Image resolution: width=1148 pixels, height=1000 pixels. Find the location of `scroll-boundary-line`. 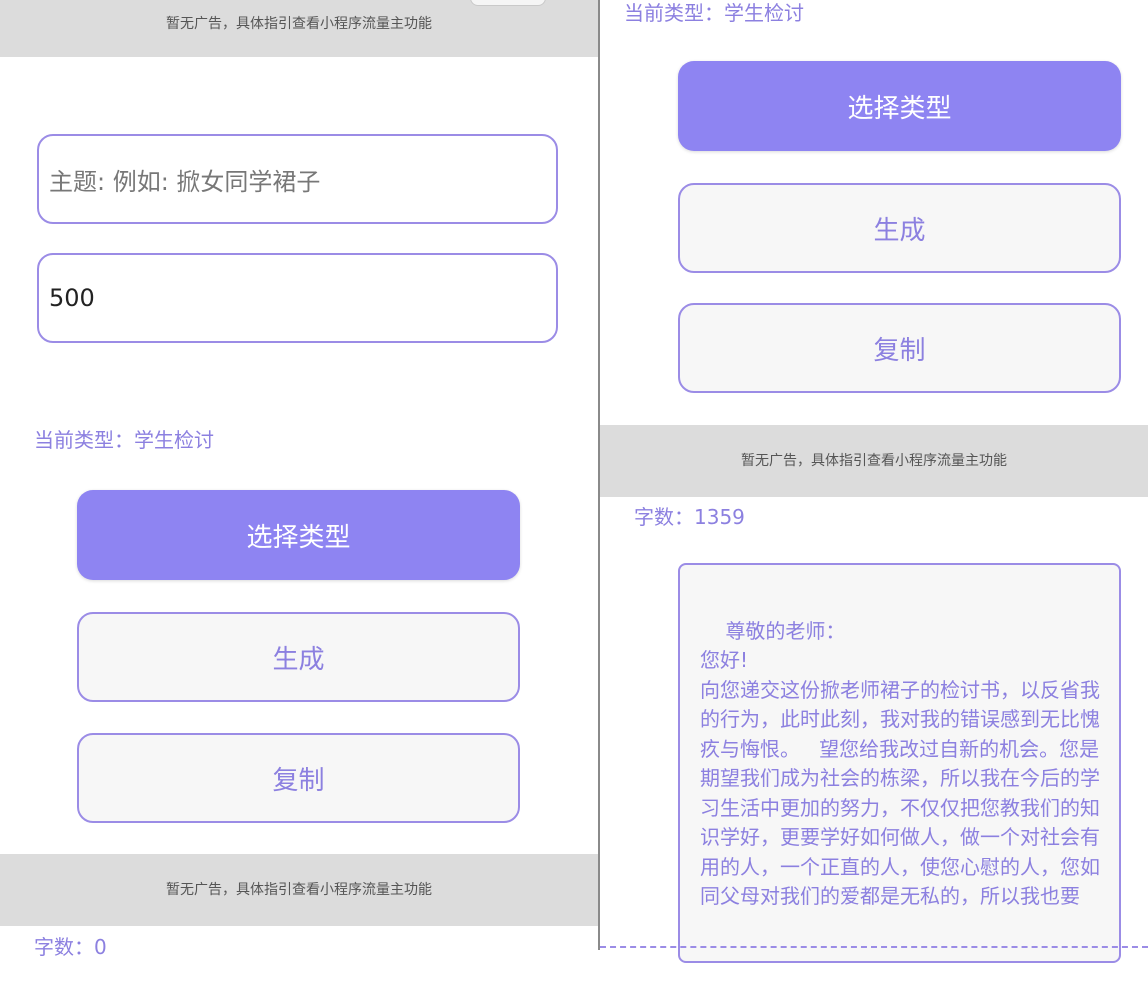

scroll-boundary-line is located at coordinates (874, 947).